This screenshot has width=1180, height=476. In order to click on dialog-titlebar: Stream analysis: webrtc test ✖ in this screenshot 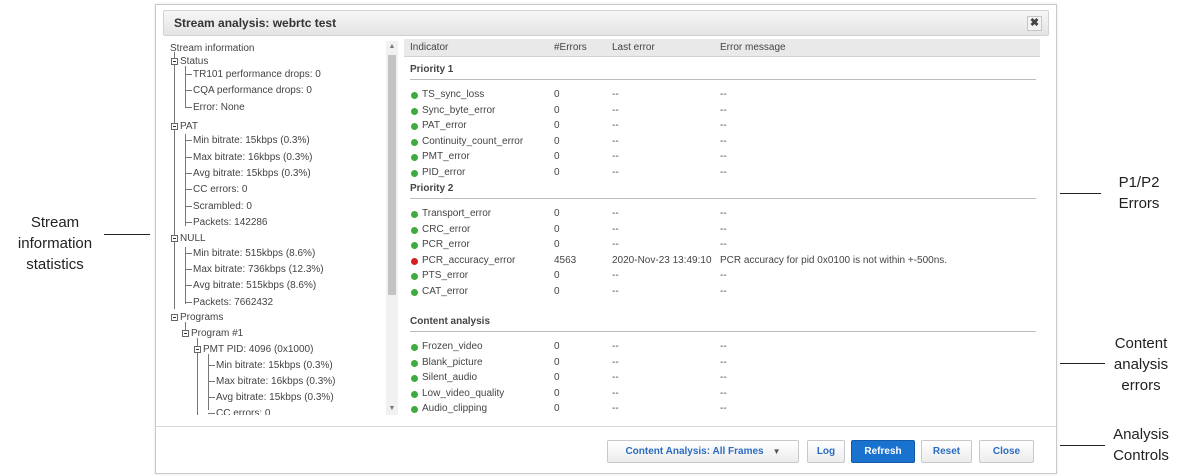, I will do `click(606, 23)`.